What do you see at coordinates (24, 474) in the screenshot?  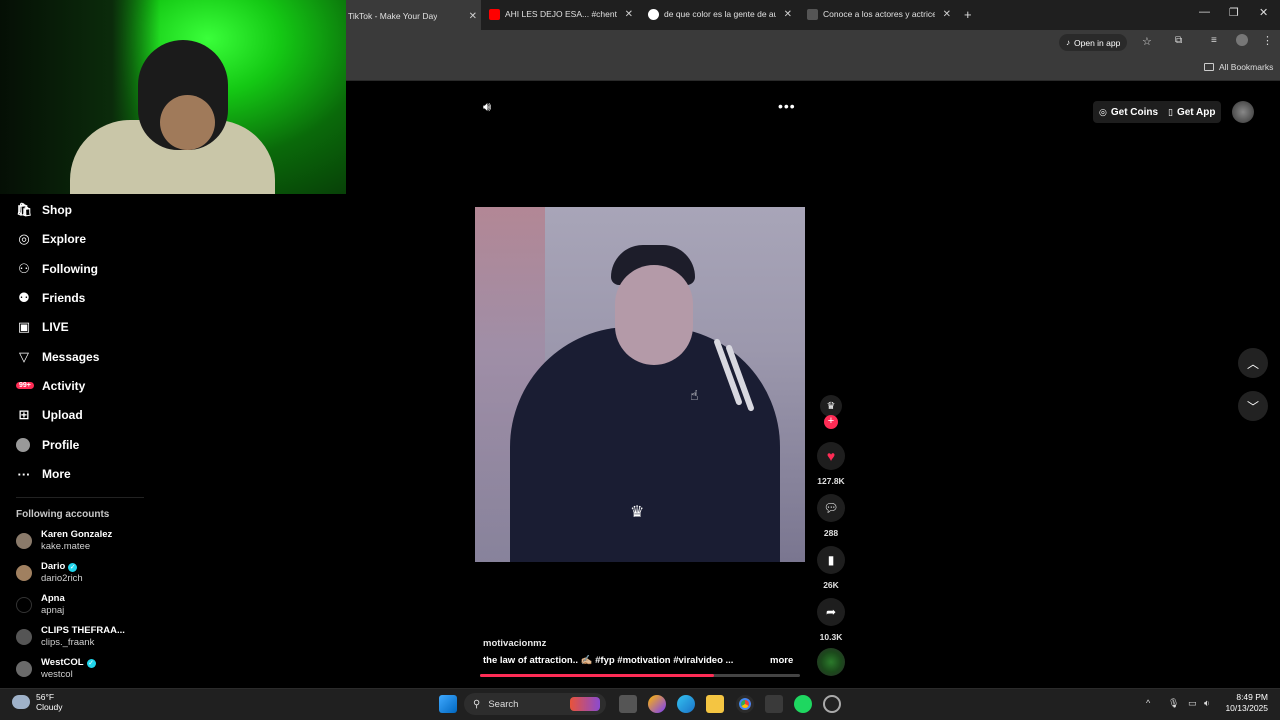 I see `ellipsis-icon: ···` at bounding box center [24, 474].